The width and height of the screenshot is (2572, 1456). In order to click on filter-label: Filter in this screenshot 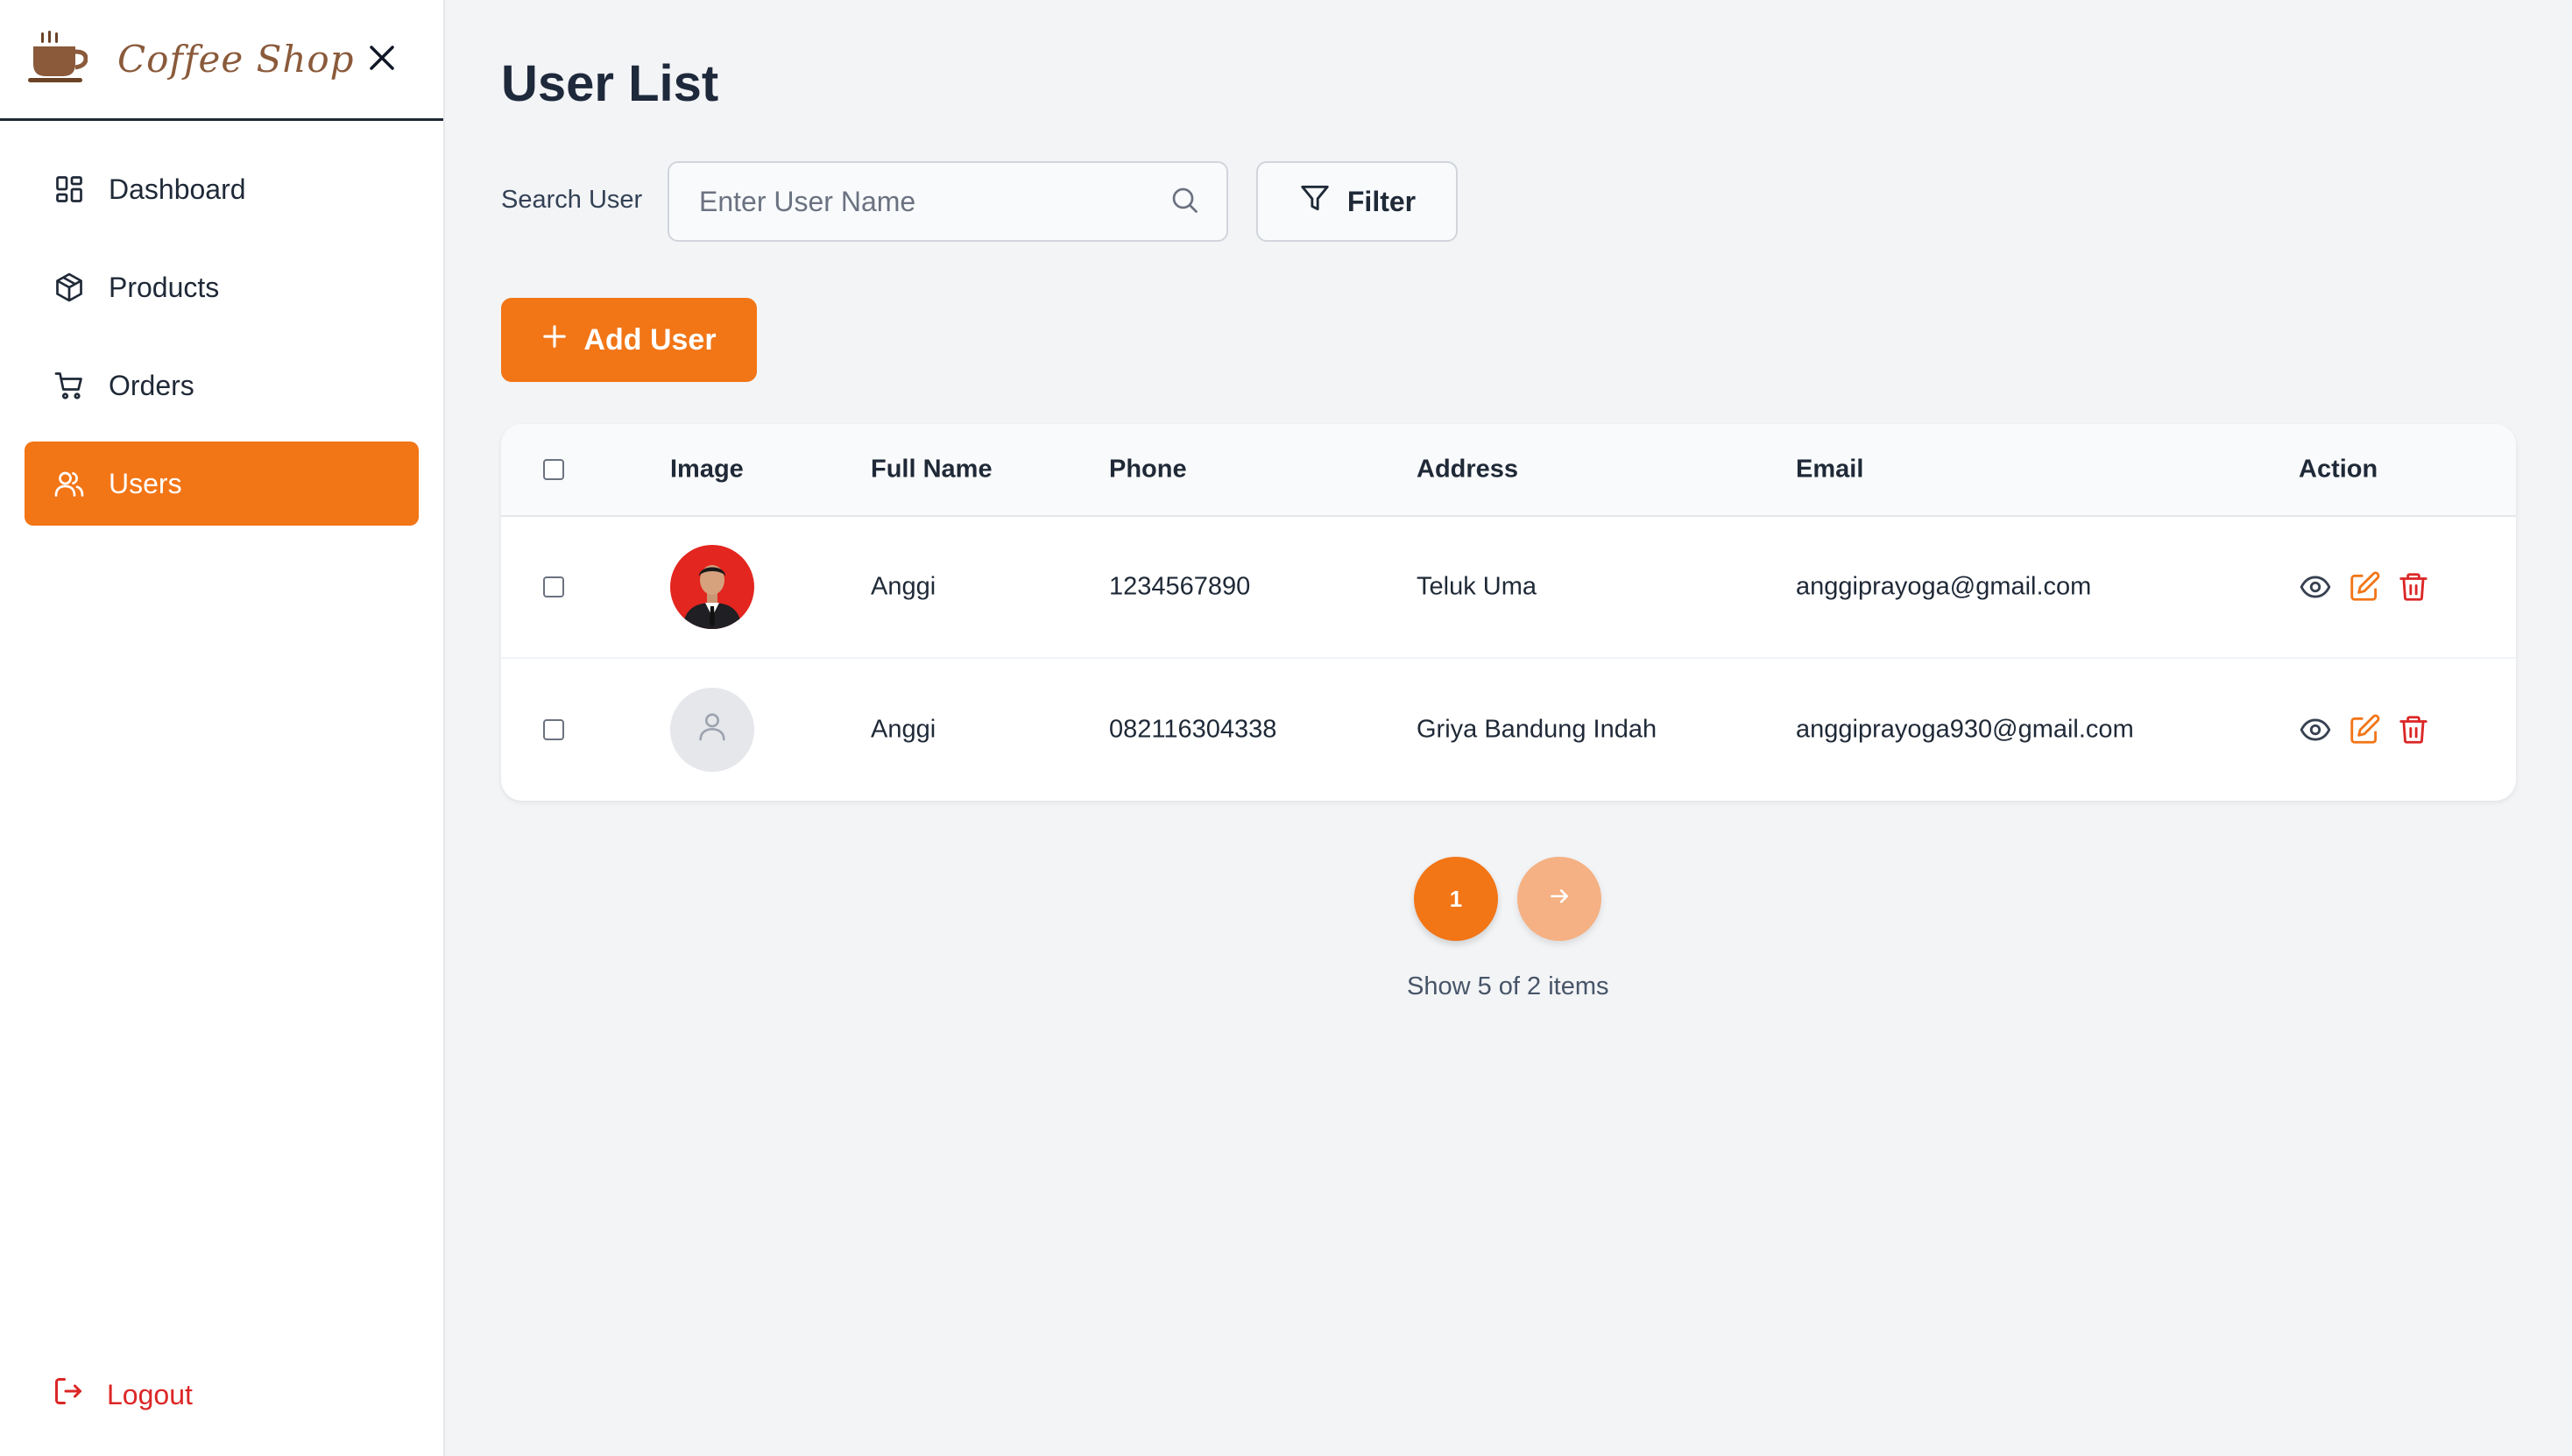, I will do `click(1382, 201)`.